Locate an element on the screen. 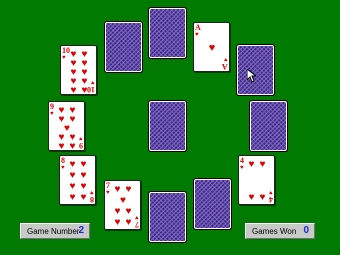 The height and width of the screenshot is (255, 340). card-ten-of-hearts: 10 ♥ ♥ ♥ ♥ ♥ ♥ ♥ ♥ ♥ ♥ ♥ ♥ 10 is located at coordinates (78, 70).